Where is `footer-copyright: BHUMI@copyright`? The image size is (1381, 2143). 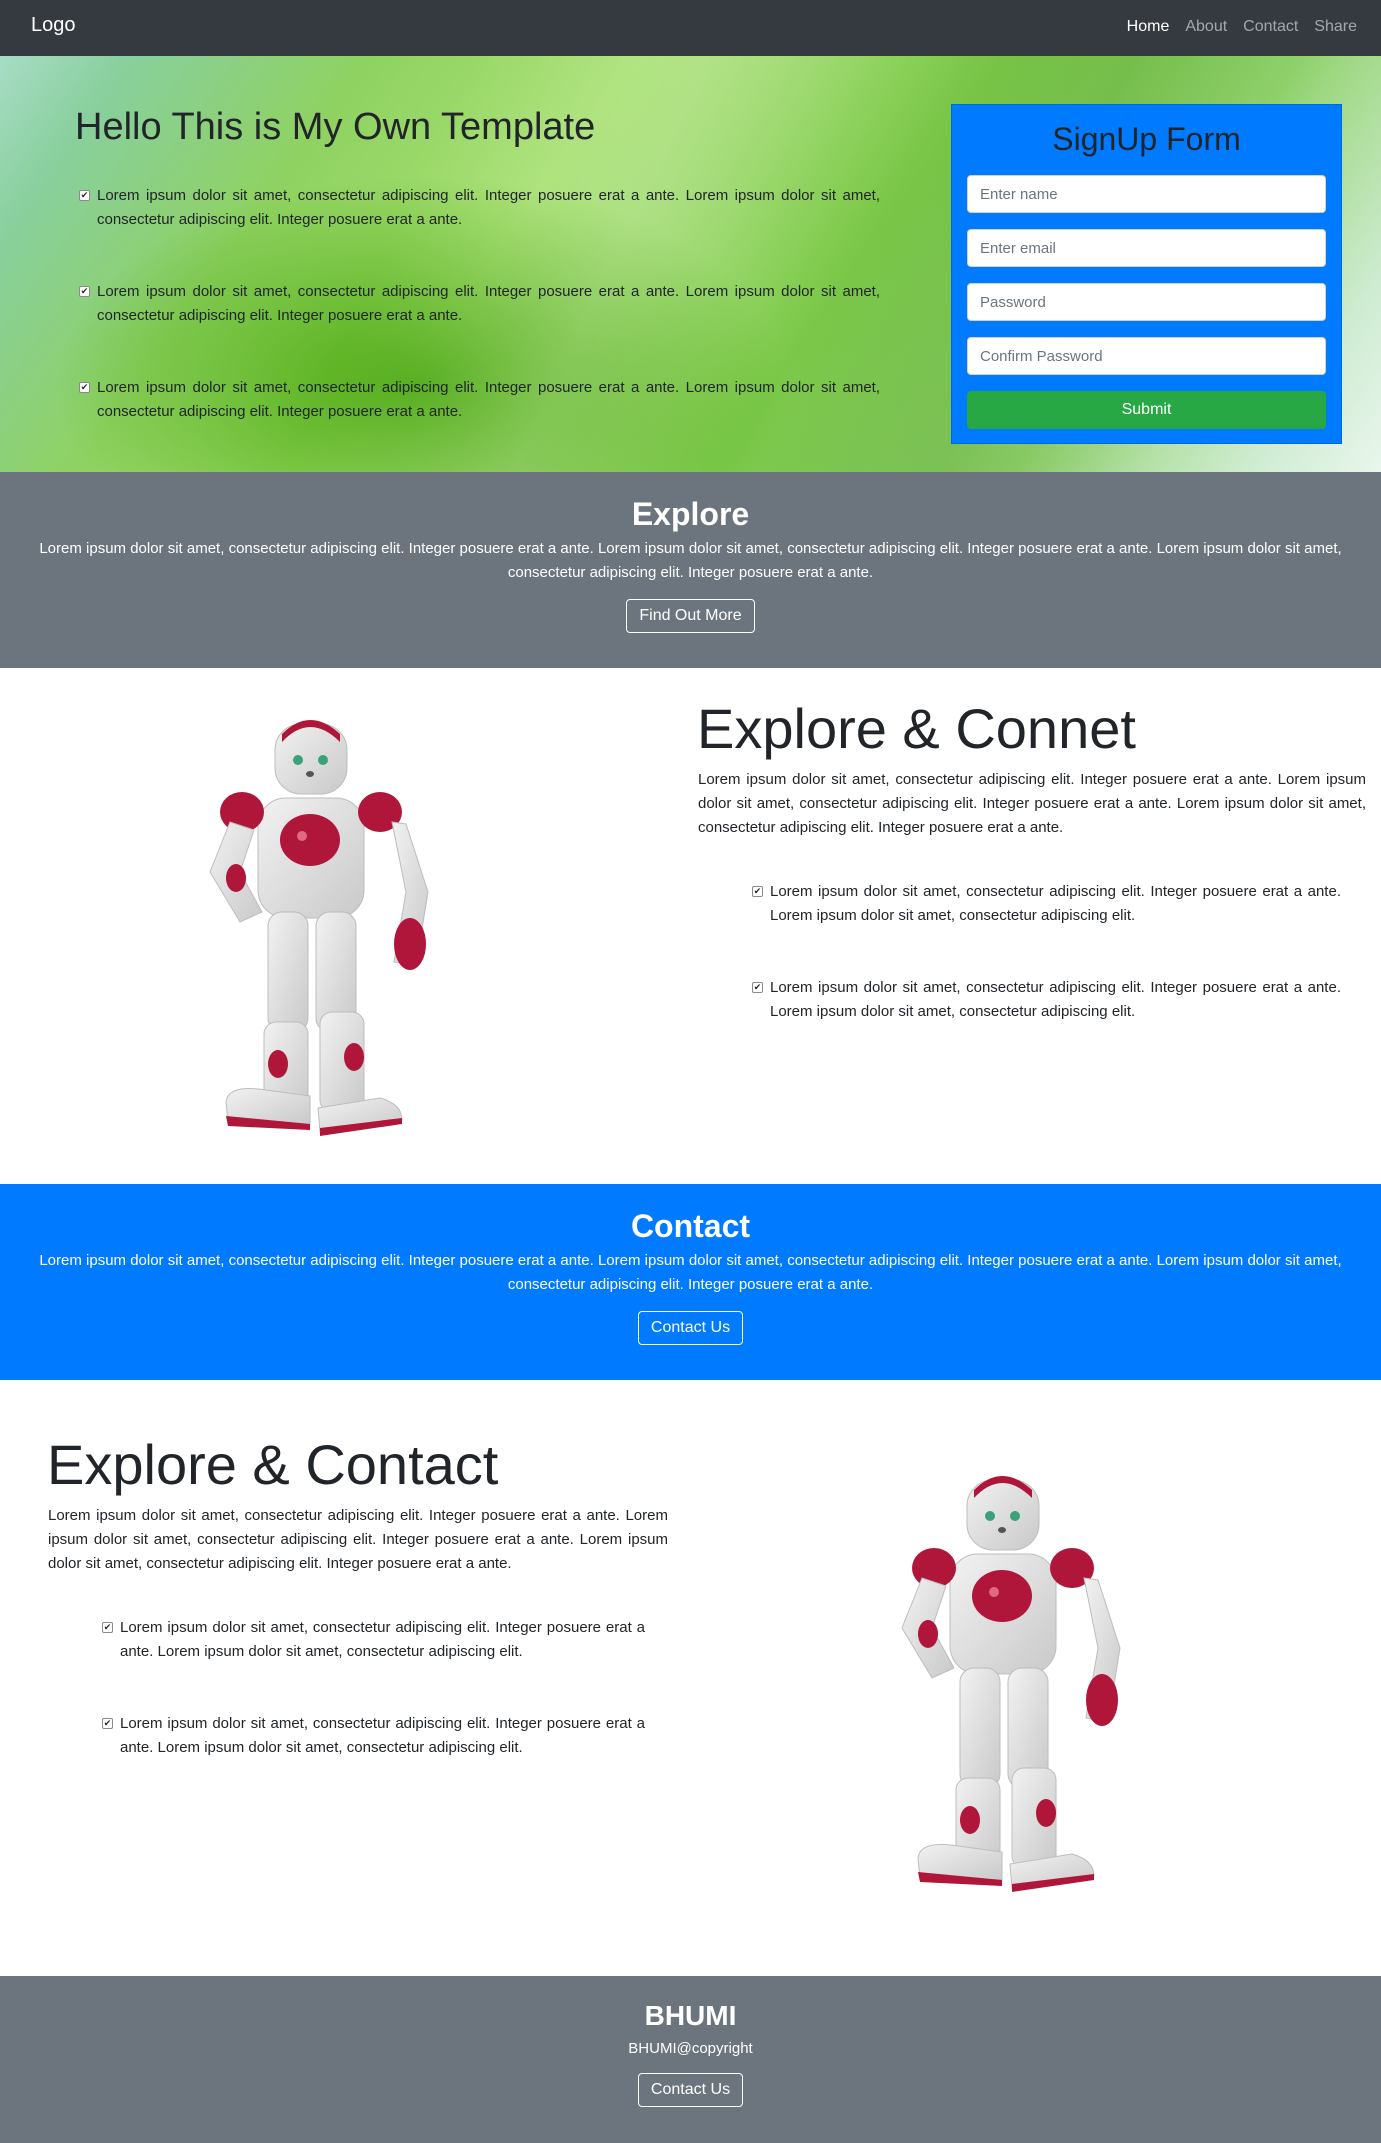
footer-copyright: BHUMI@copyright is located at coordinates (690, 2048).